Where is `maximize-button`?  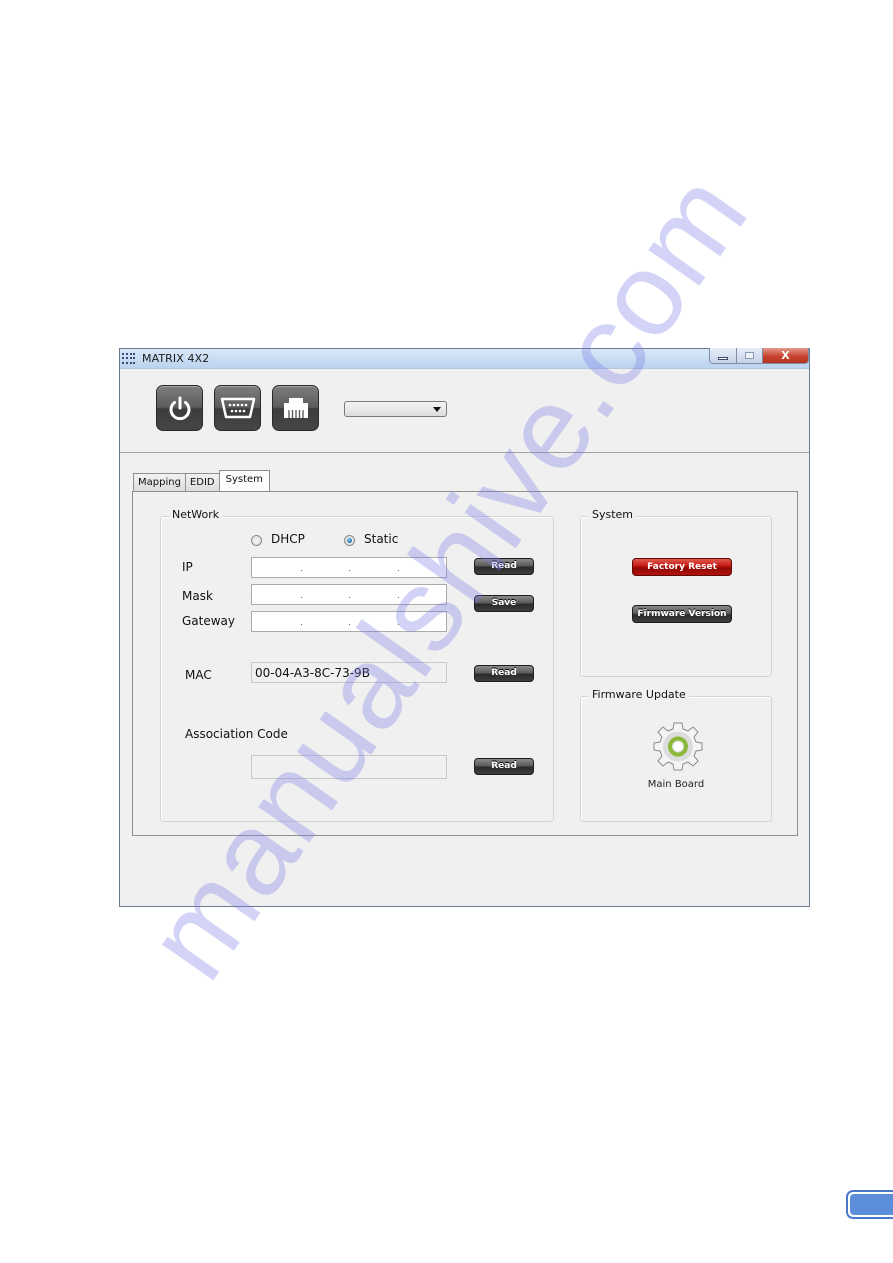 maximize-button is located at coordinates (750, 356).